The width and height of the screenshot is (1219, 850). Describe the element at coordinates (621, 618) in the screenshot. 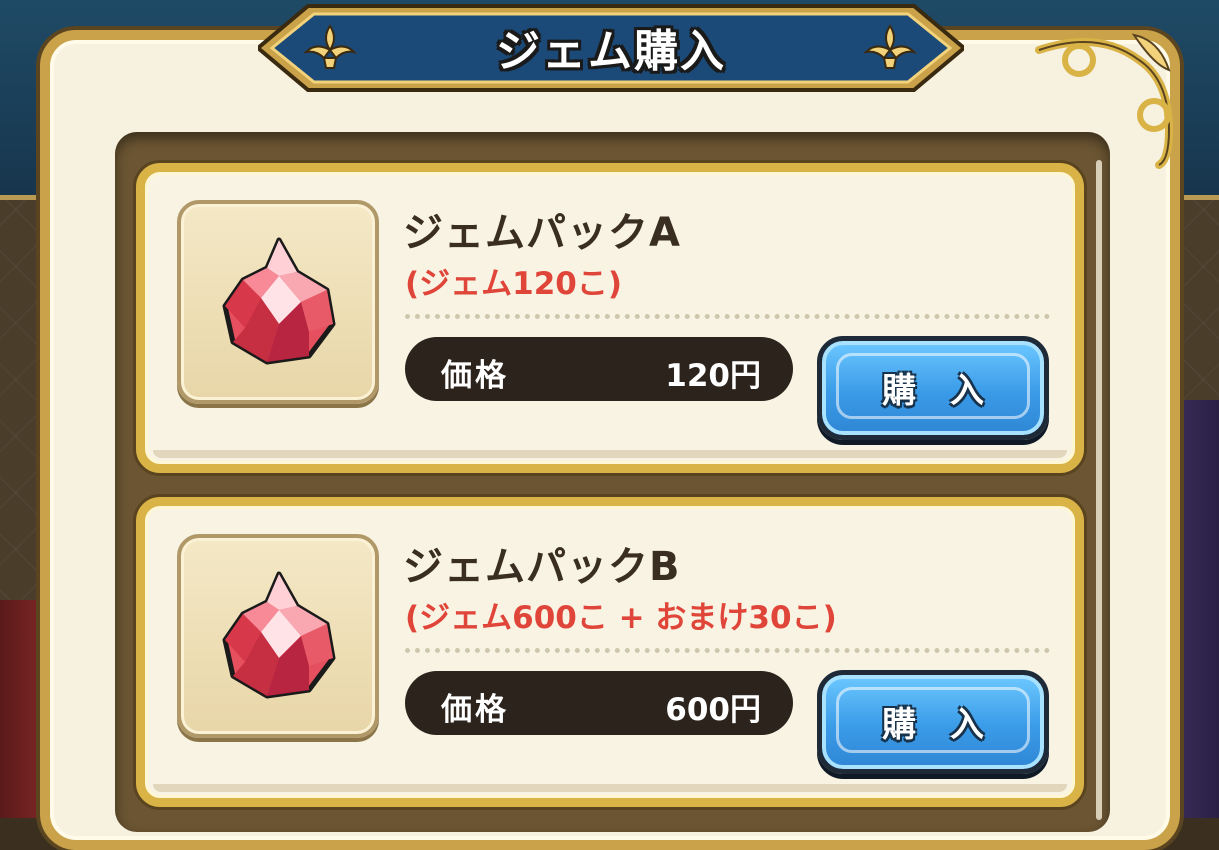

I see `product-description: (ジェム600こ + おまけ30こ)` at that location.